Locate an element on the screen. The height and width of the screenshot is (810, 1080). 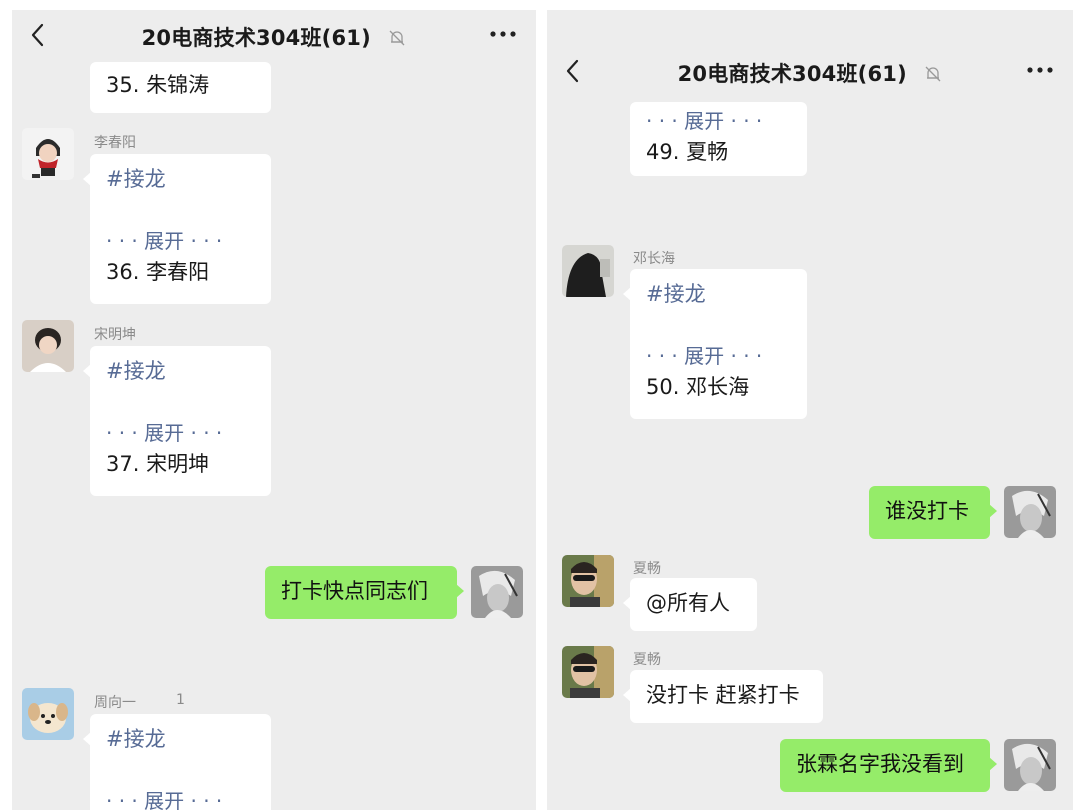
message-text: 打卡快点同志们 is located at coordinates (354, 591).